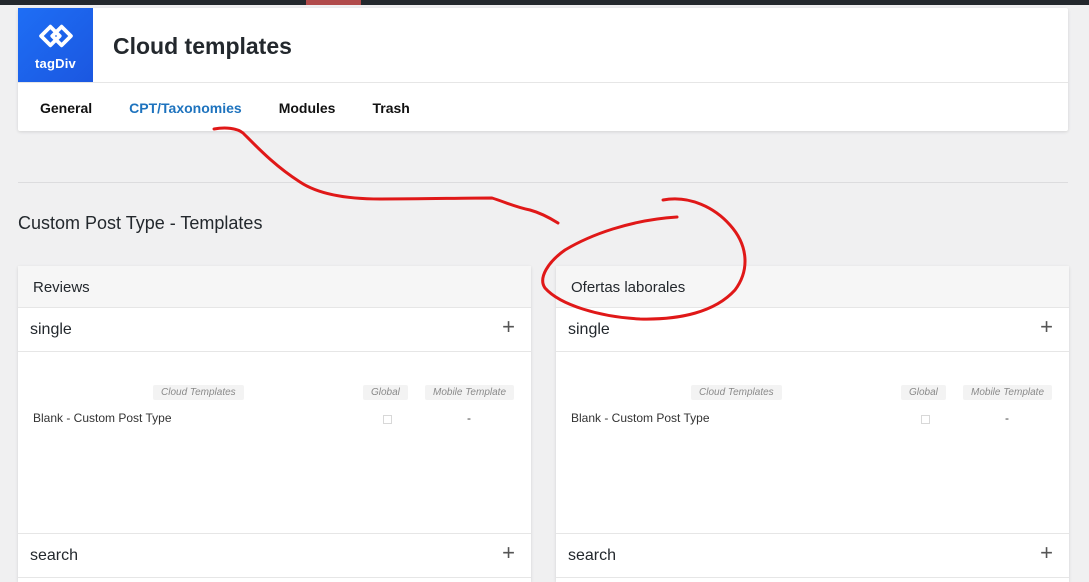 This screenshot has height=582, width=1089. Describe the element at coordinates (55, 63) in the screenshot. I see `logo-text: tagDiv` at that location.